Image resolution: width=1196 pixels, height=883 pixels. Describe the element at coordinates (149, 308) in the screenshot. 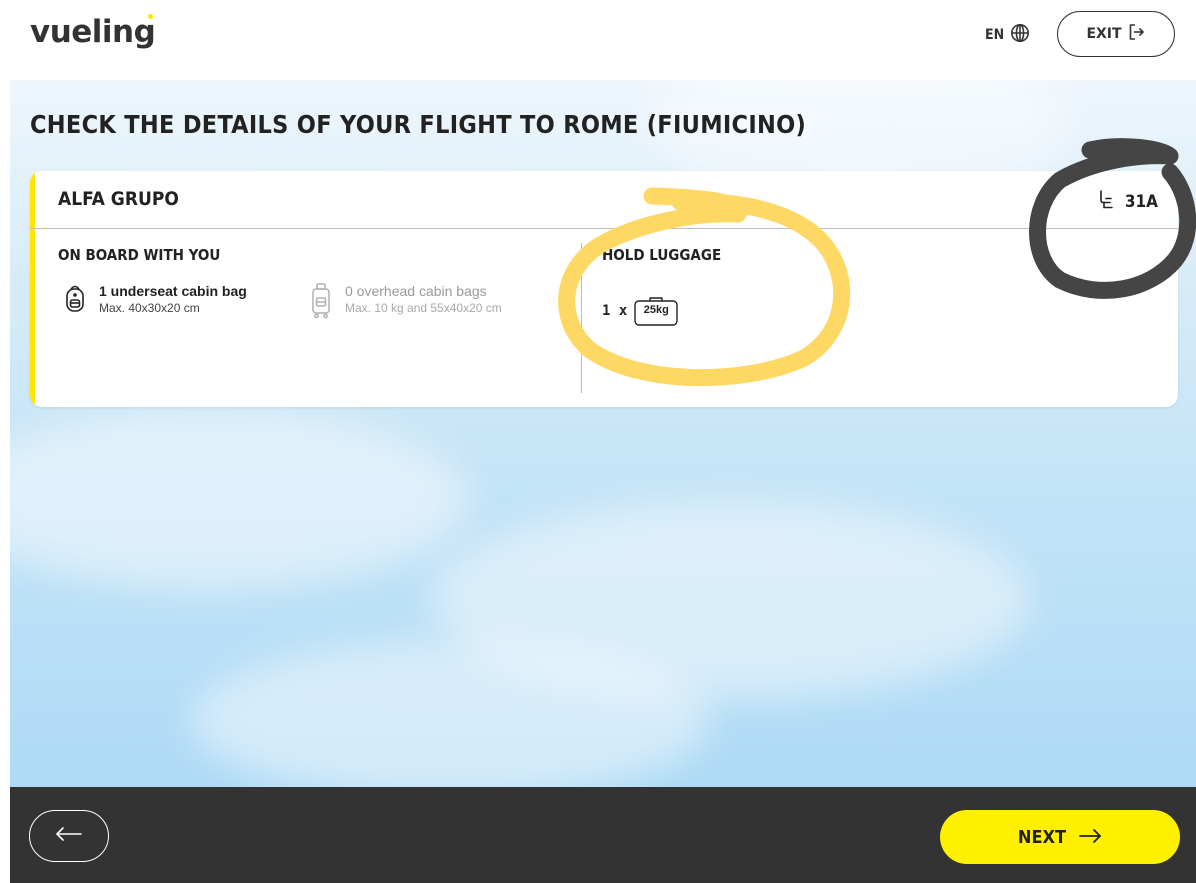

I see `bag-dimensions: Max. 40x30x20 cm` at that location.